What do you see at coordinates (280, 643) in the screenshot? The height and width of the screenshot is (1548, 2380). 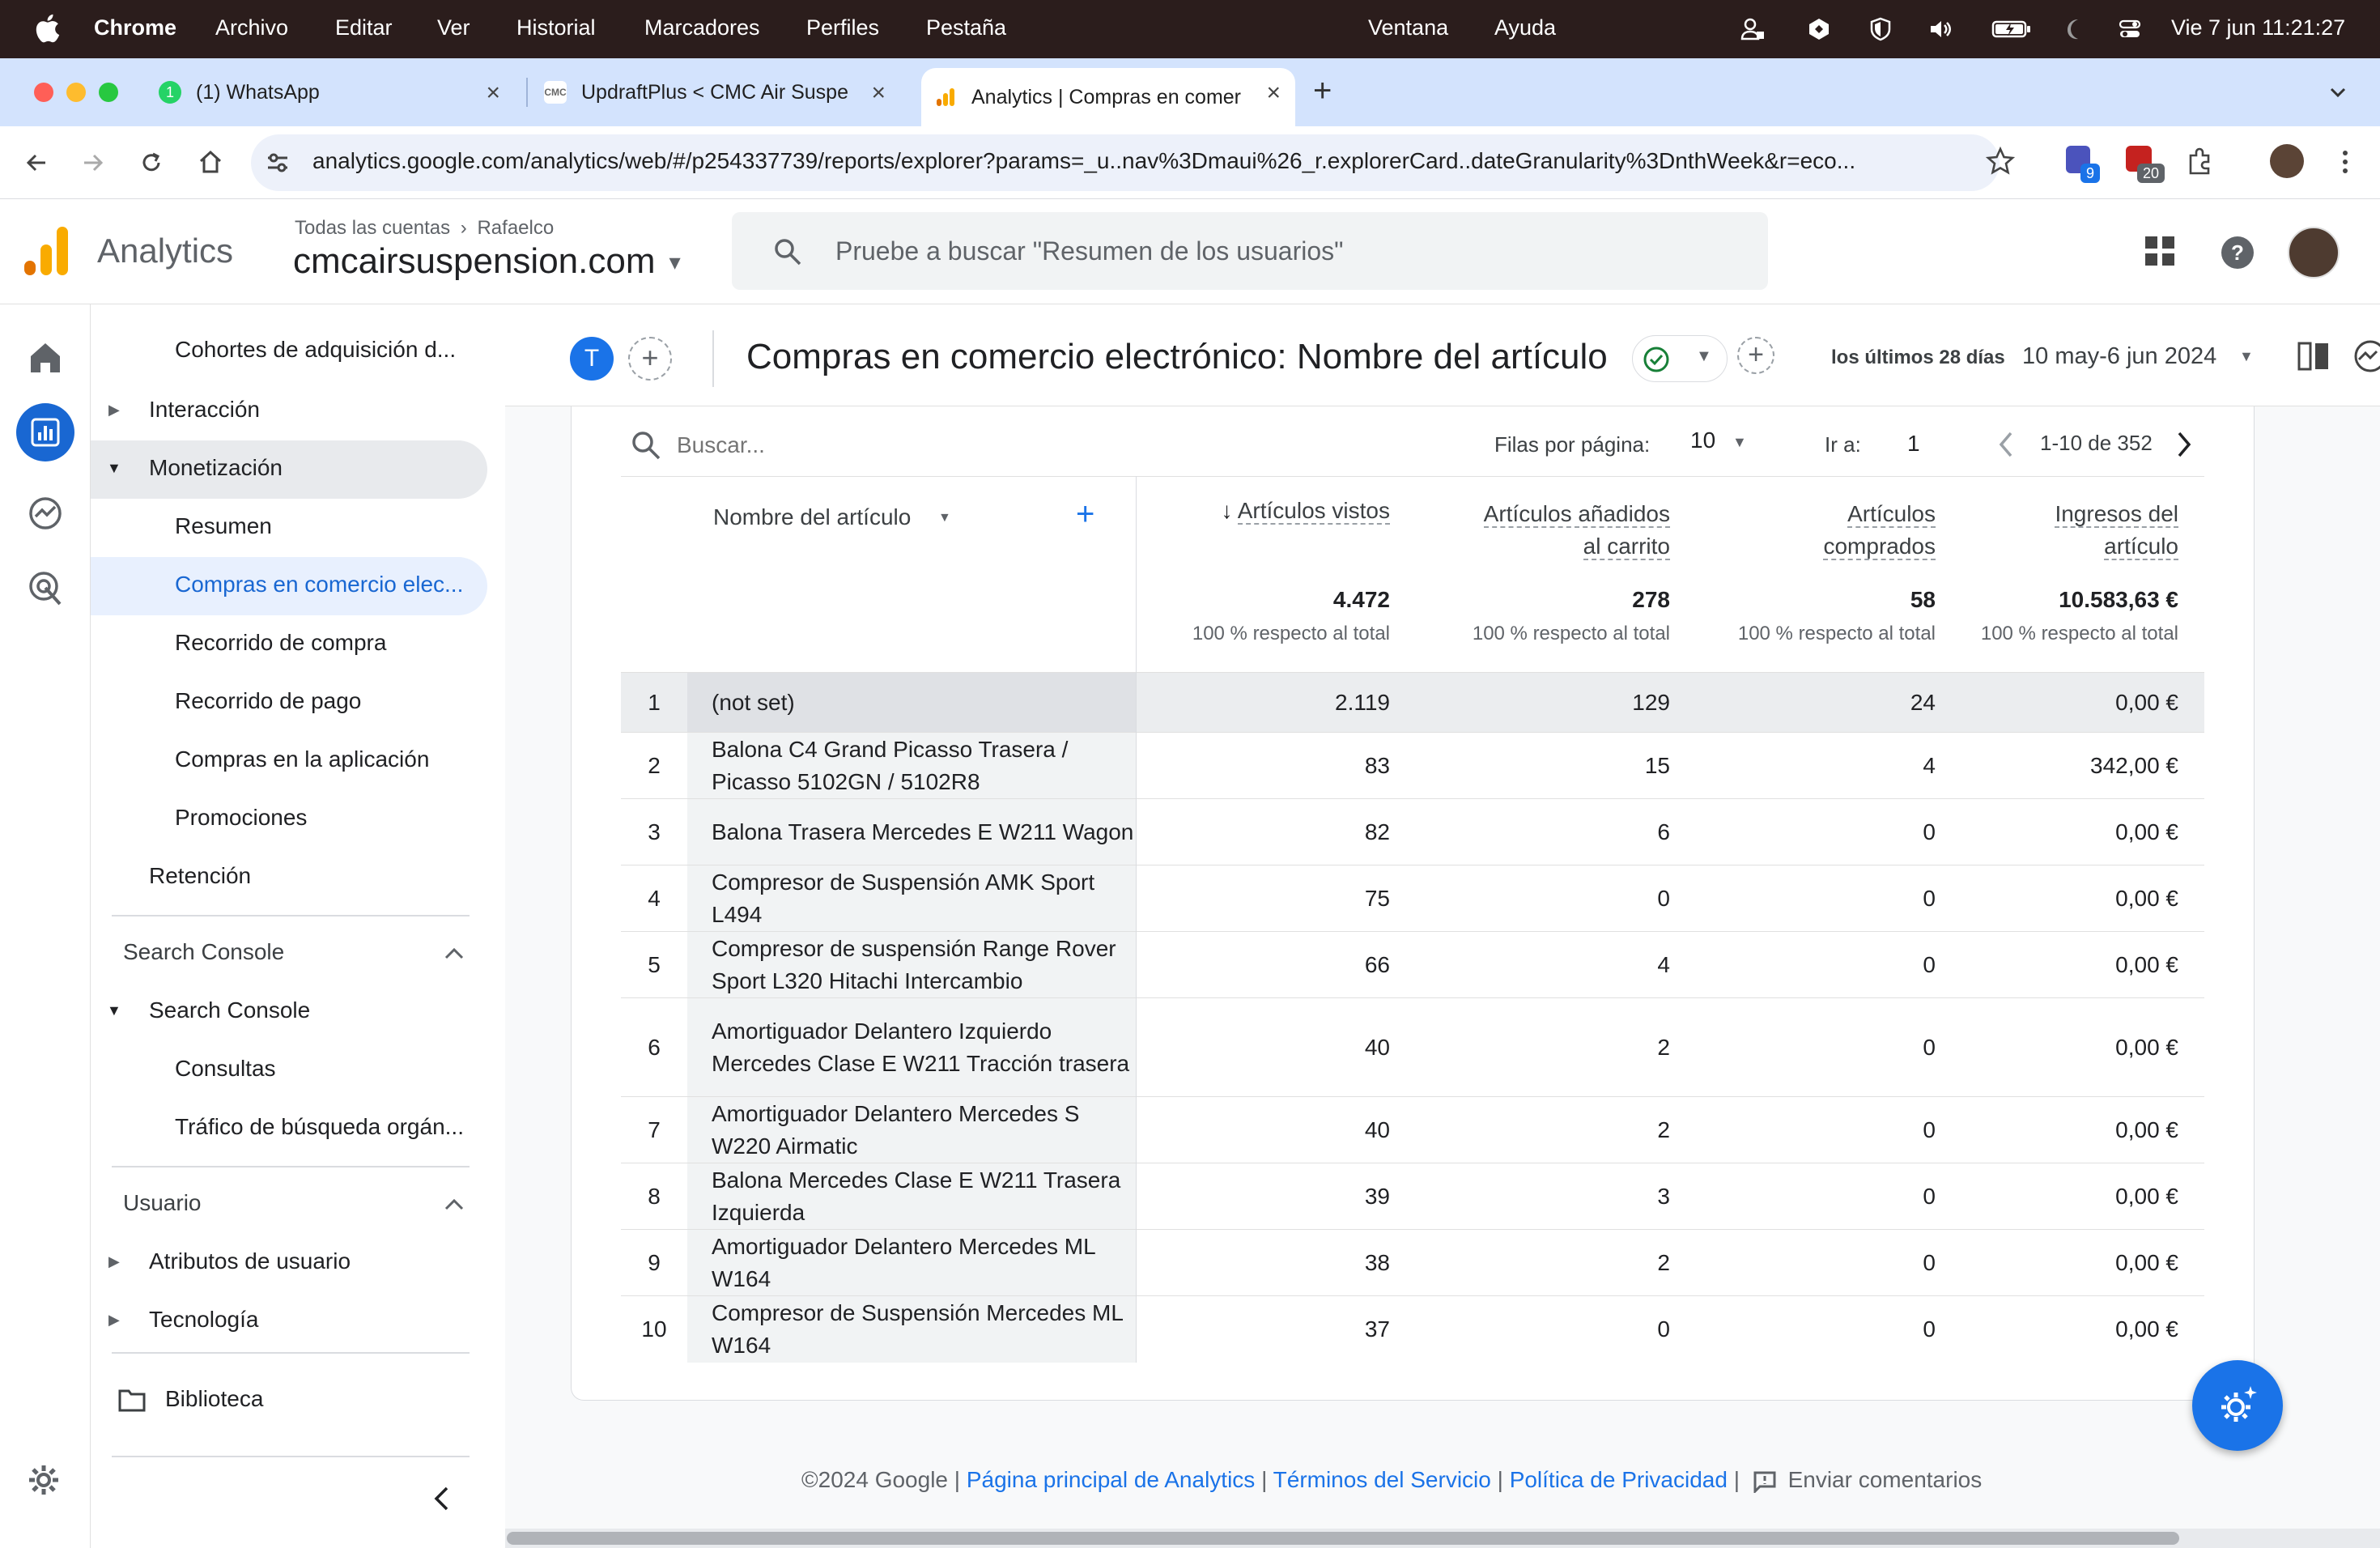 I see `nav-recorrido-compra: Recorrido de compra` at bounding box center [280, 643].